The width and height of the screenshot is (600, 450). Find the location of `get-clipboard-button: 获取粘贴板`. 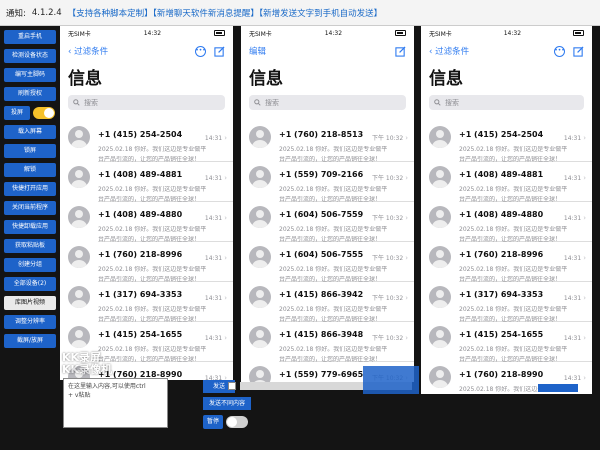

get-clipboard-button: 获取粘贴板 is located at coordinates (30, 246).